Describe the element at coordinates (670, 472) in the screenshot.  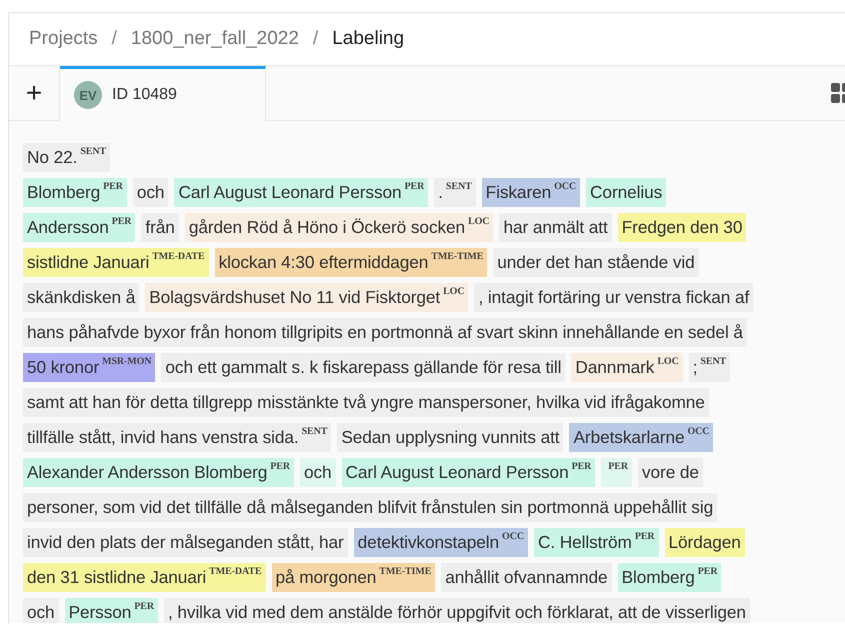
I see `span-text: vore de` at that location.